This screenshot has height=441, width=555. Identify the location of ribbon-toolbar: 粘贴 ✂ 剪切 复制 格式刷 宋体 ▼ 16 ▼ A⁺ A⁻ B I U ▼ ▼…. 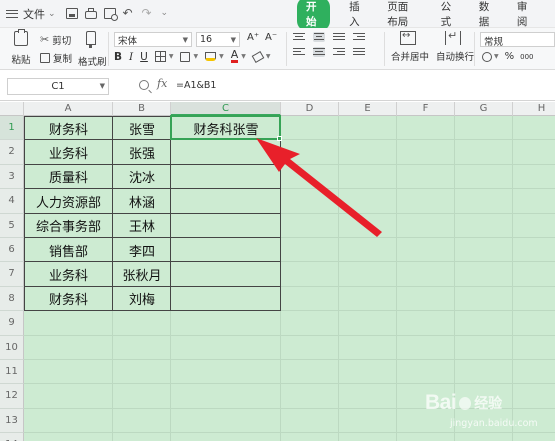
(277, 49).